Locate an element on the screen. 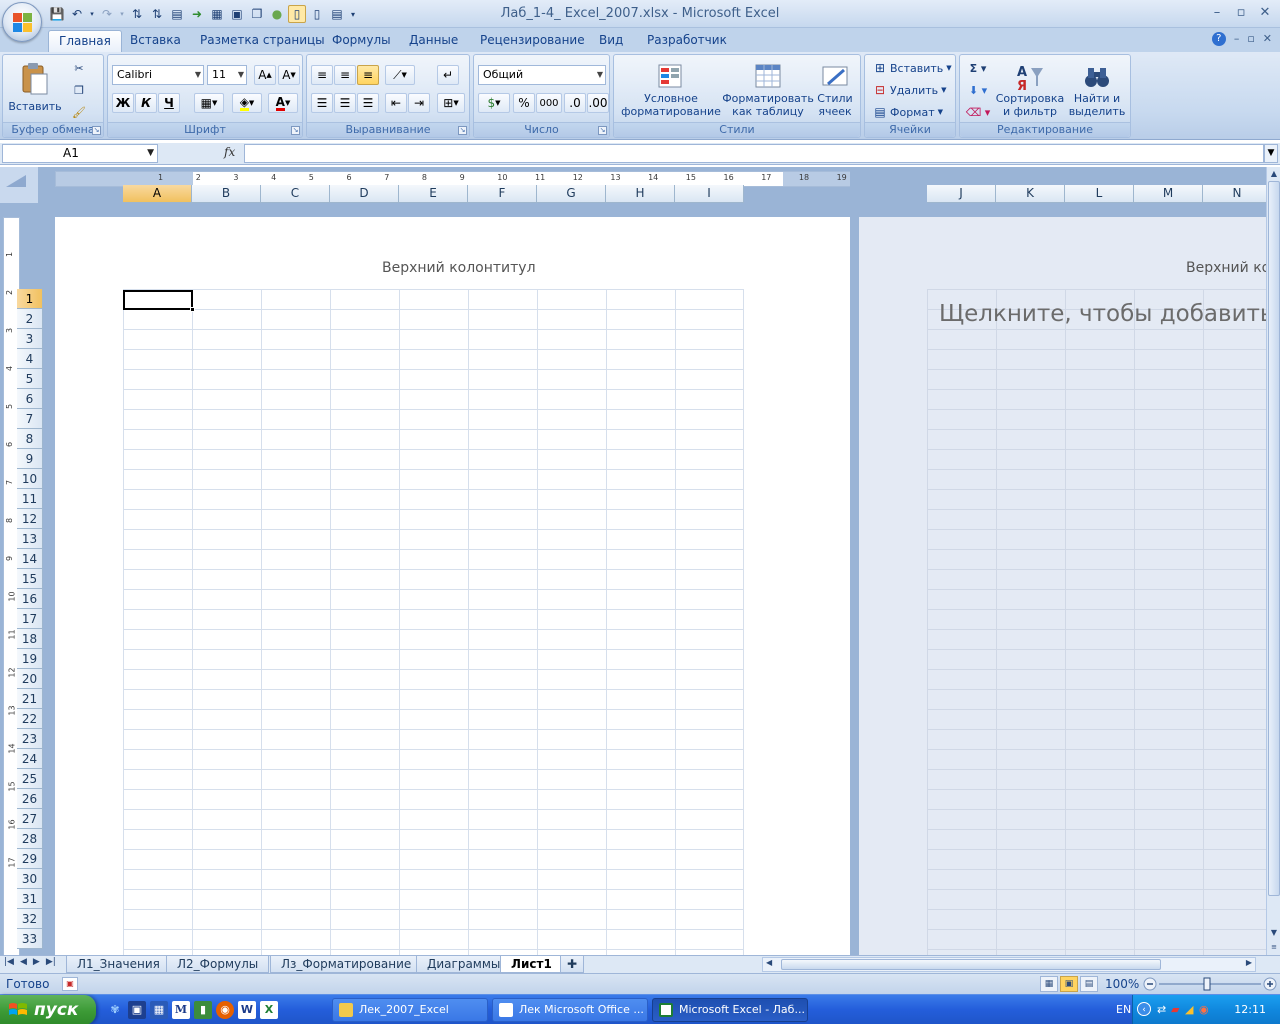 The height and width of the screenshot is (1024, 1280). close-button: ✕ is located at coordinates (1265, 13).